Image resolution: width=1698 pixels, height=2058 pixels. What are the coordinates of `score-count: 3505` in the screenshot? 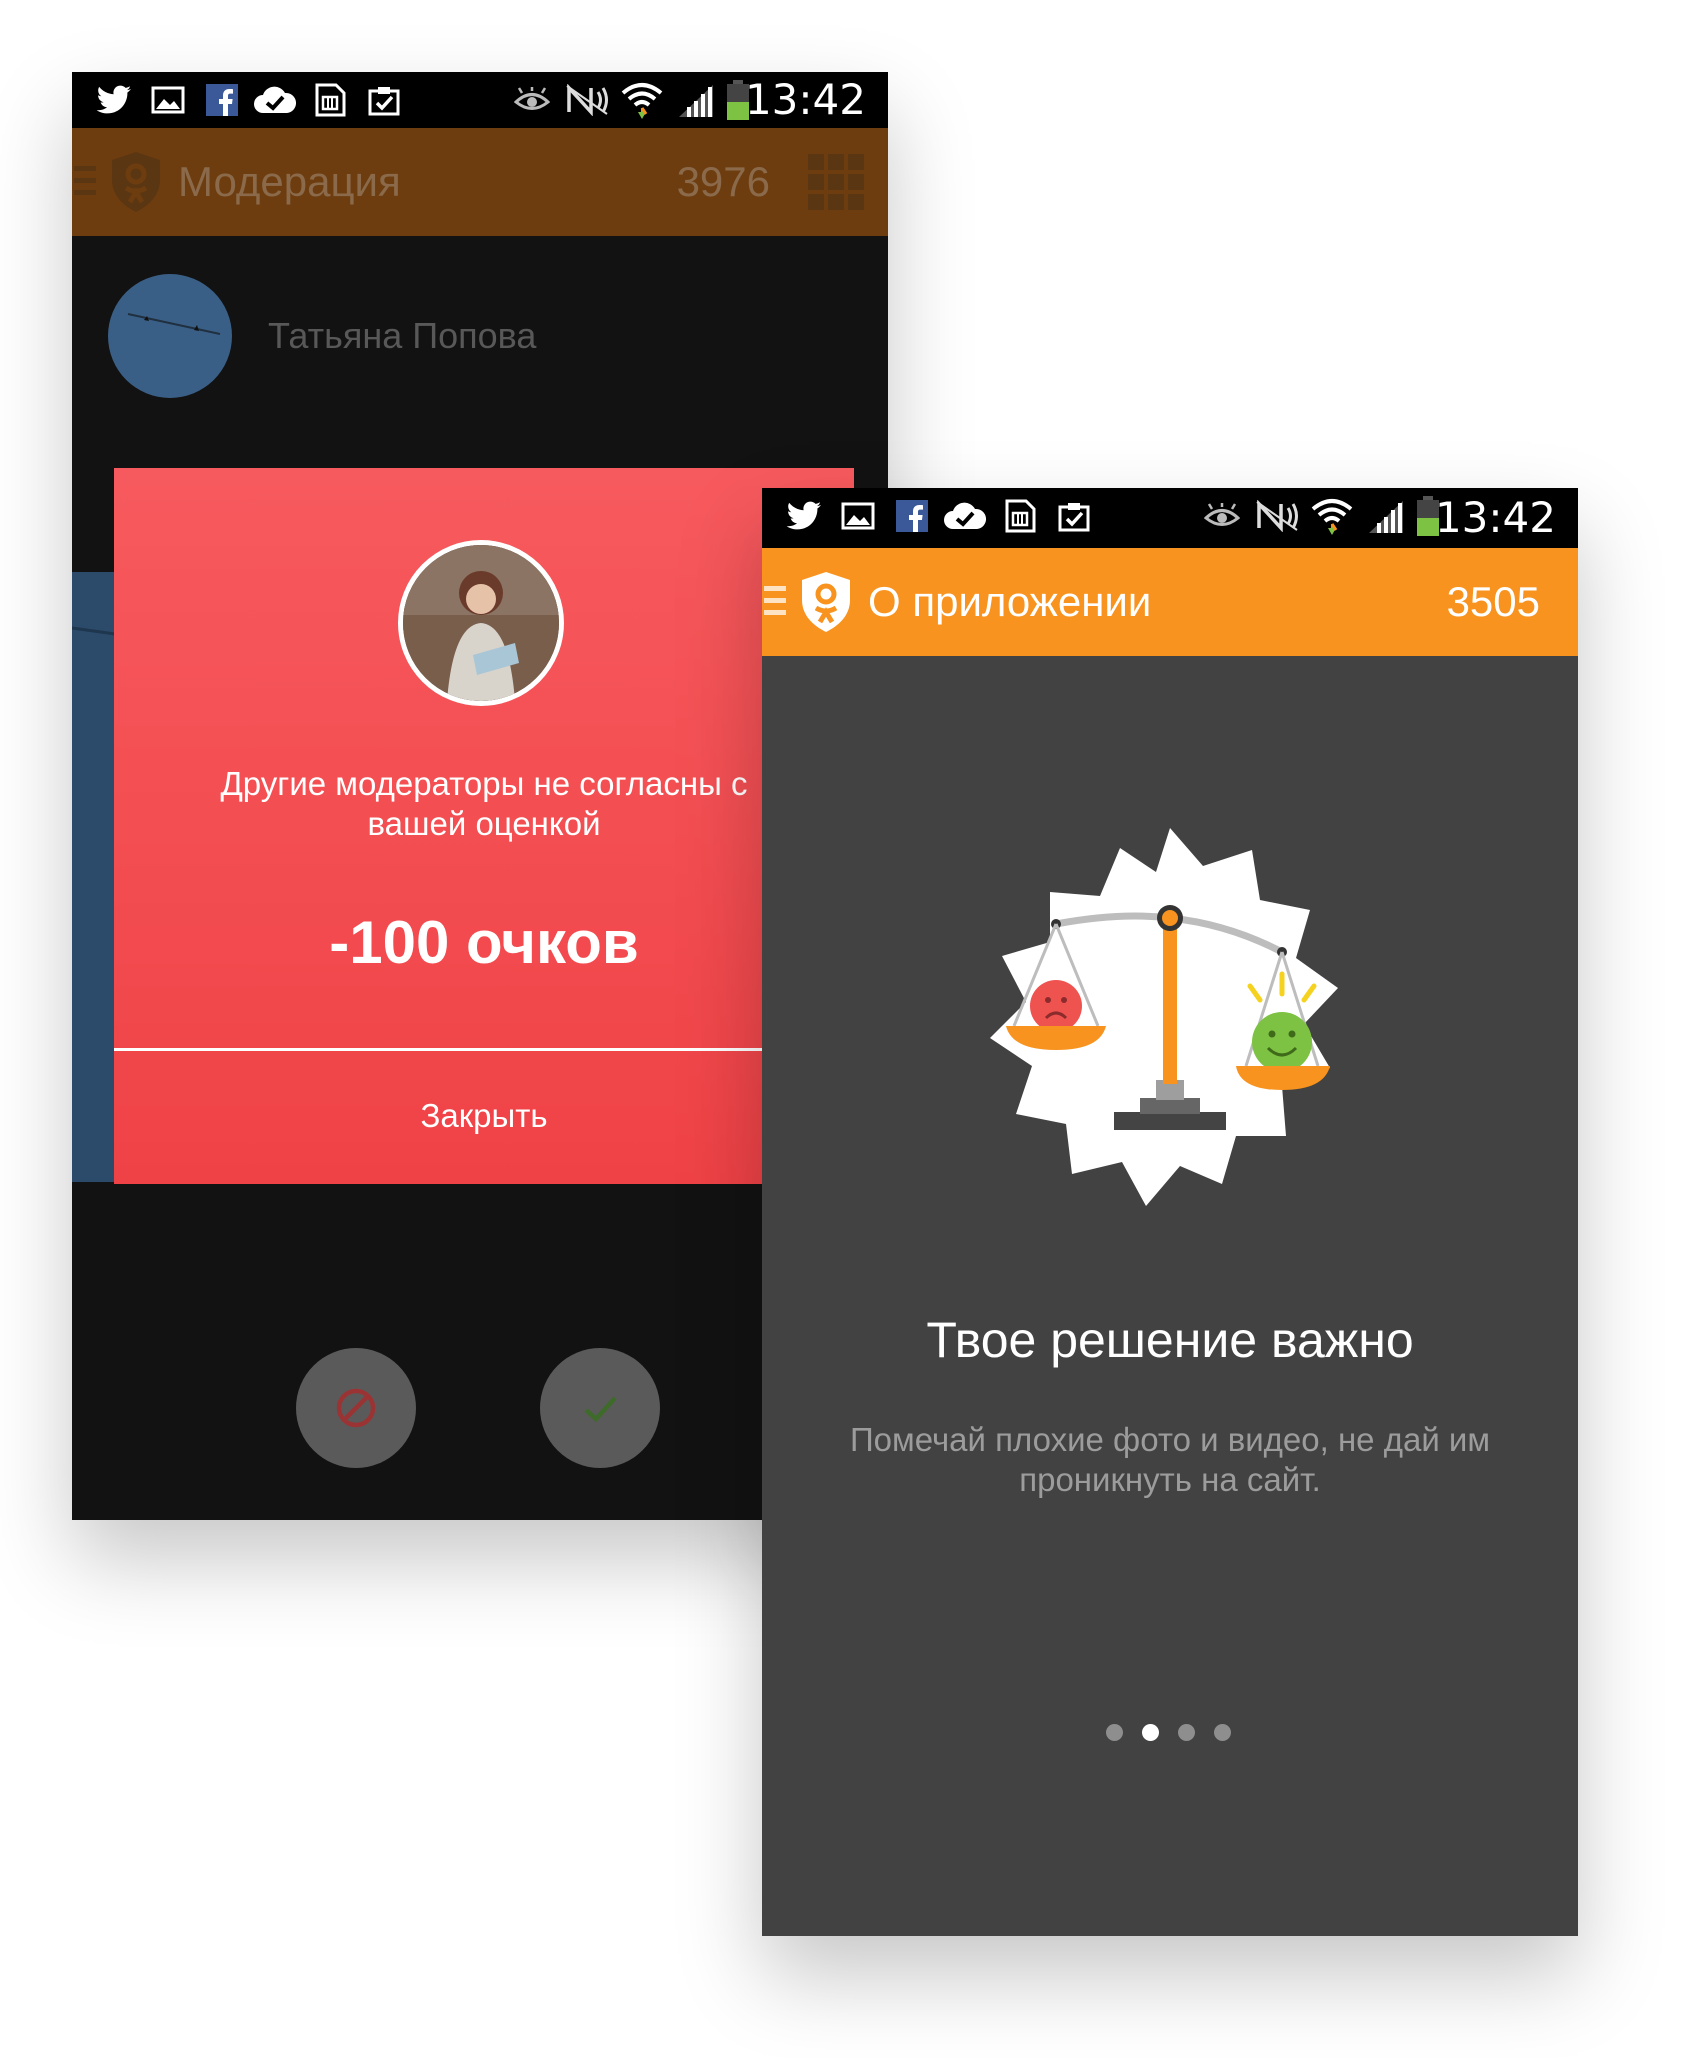 It's located at (1493, 601).